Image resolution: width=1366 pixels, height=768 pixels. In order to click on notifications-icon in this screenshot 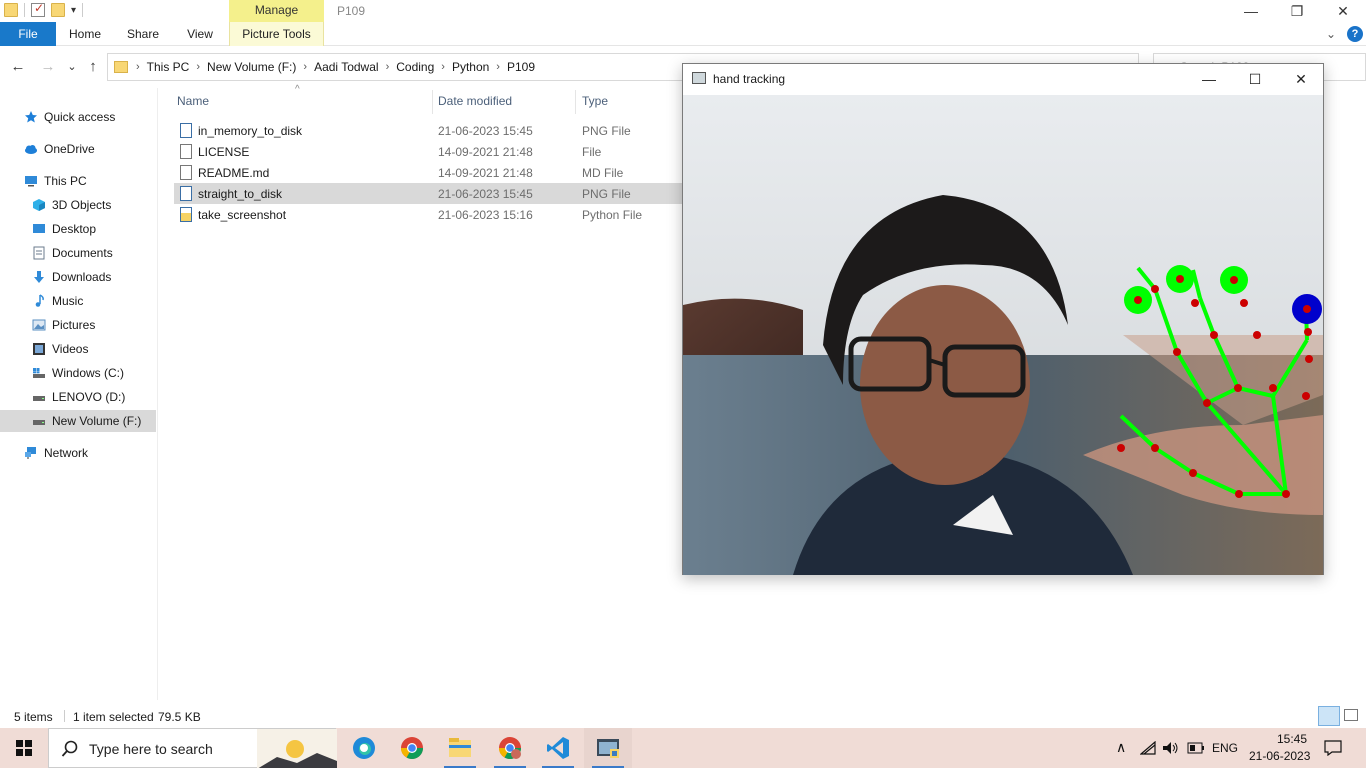, I will do `click(1333, 748)`.